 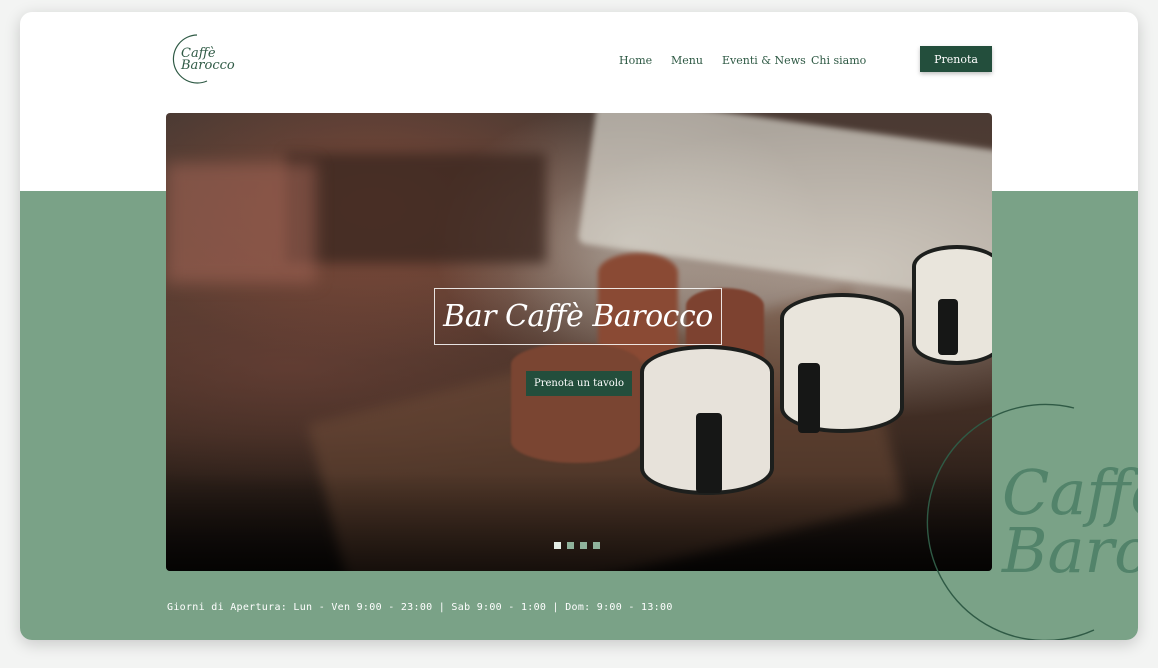 What do you see at coordinates (764, 60) in the screenshot?
I see `nav-link-eventi-news: Eventi & News` at bounding box center [764, 60].